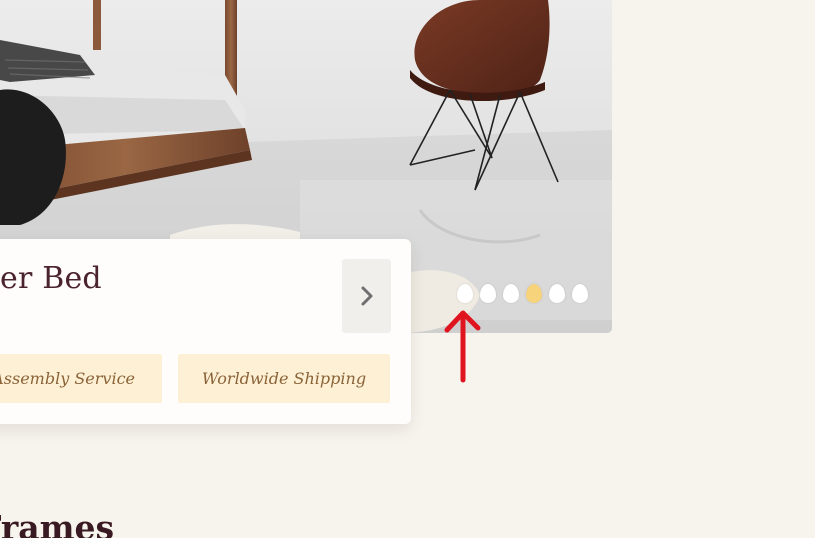 This screenshot has height=538, width=815. What do you see at coordinates (284, 378) in the screenshot?
I see `feature-badge-shipping: Worldwide Shipping` at bounding box center [284, 378].